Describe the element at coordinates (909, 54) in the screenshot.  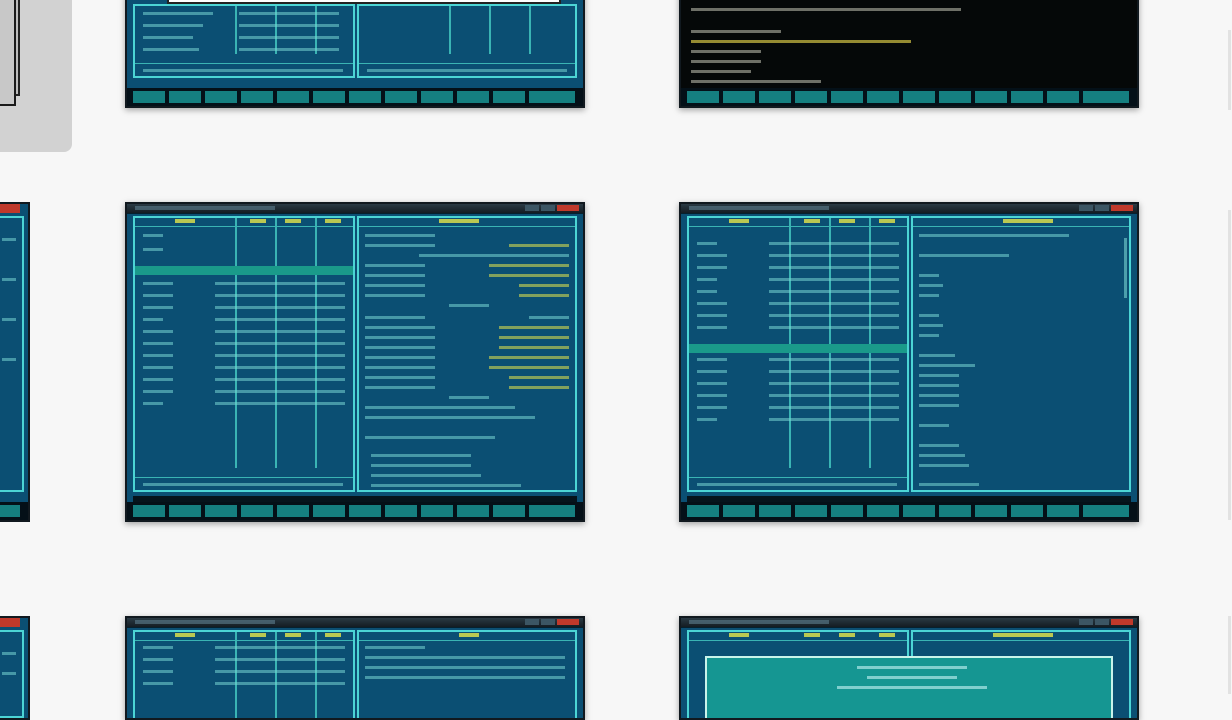
I see `thumb-top-right-editor` at that location.